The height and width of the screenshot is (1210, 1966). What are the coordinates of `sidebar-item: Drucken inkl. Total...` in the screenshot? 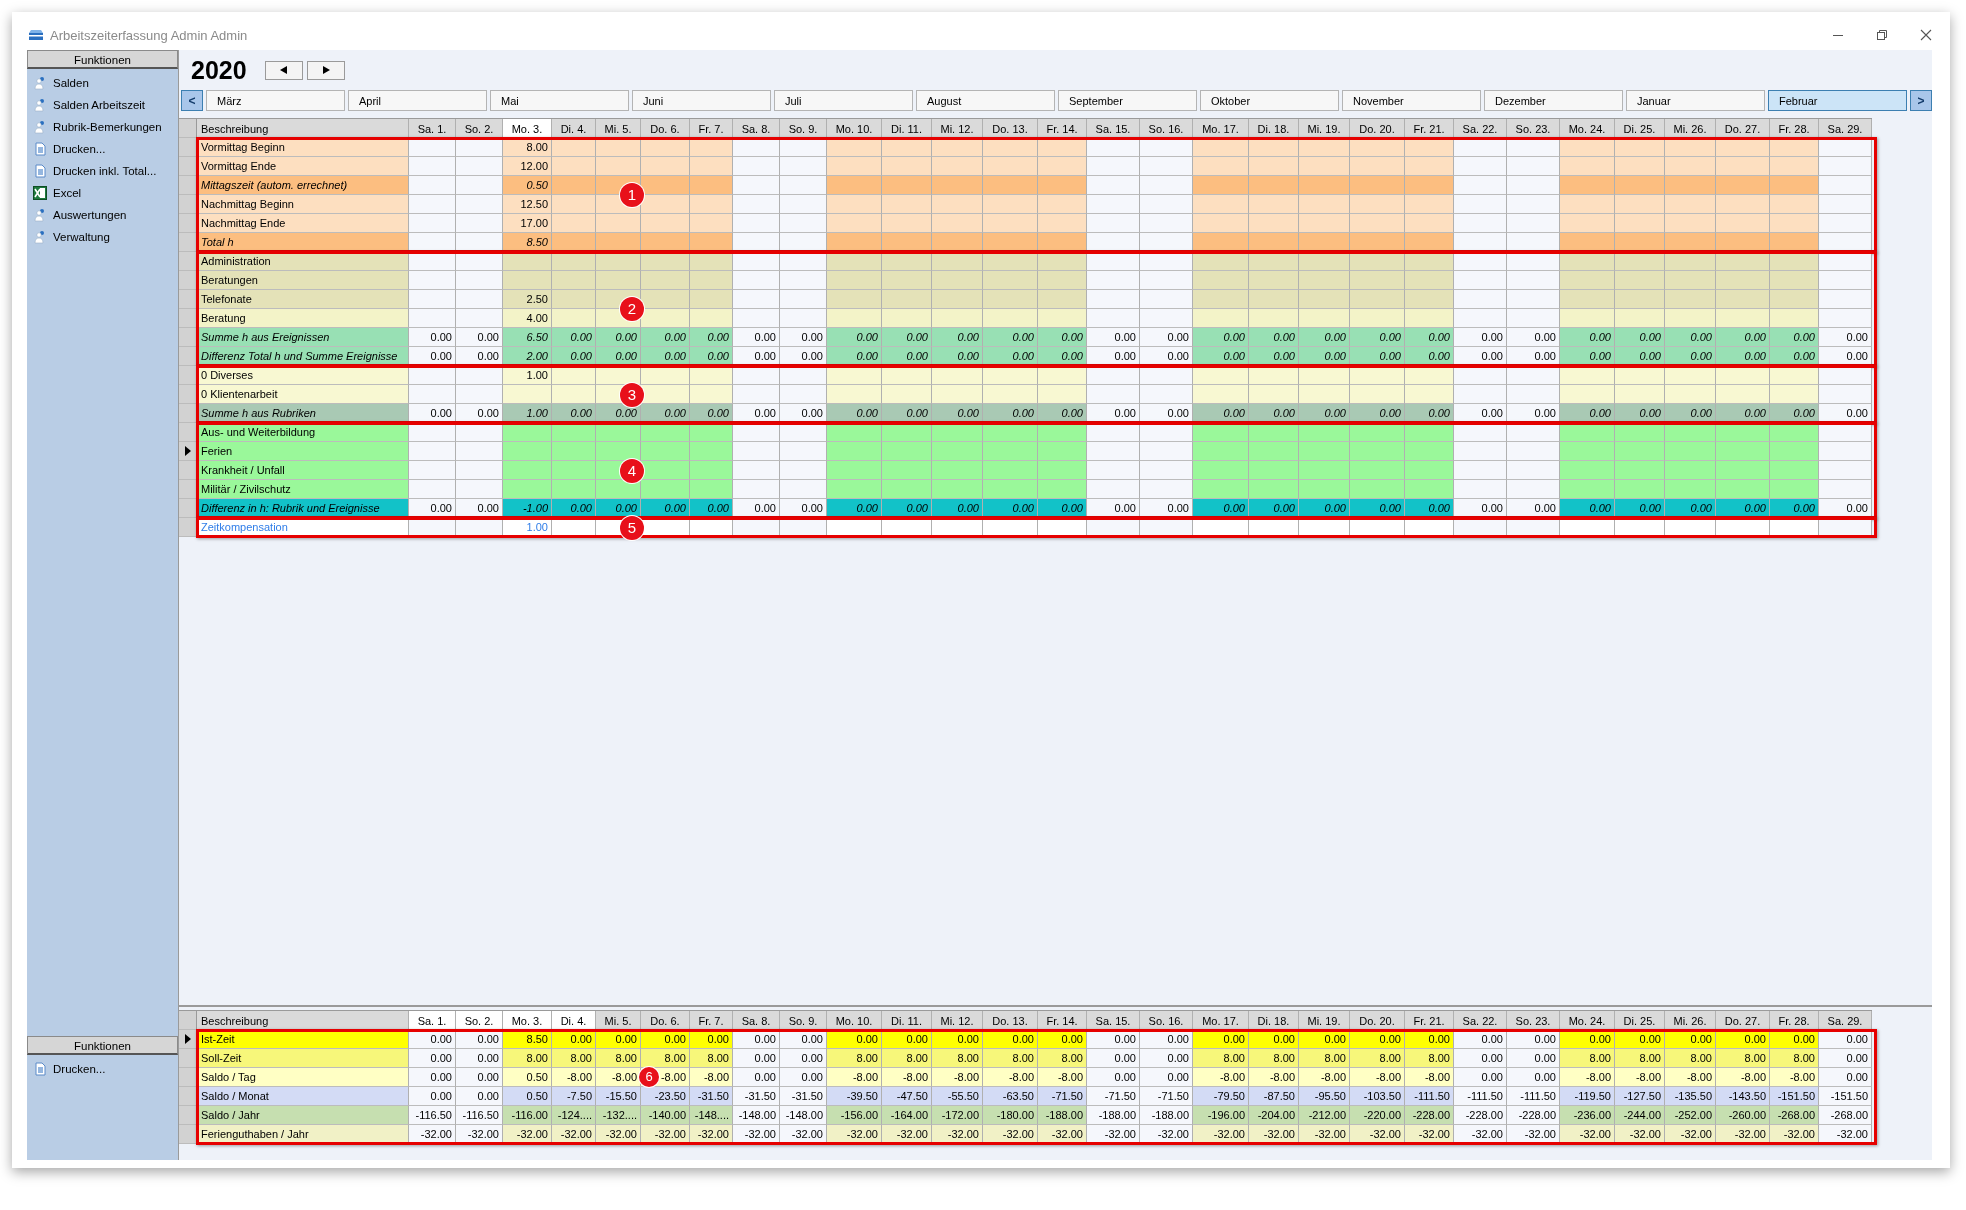 It's located at (102, 171).